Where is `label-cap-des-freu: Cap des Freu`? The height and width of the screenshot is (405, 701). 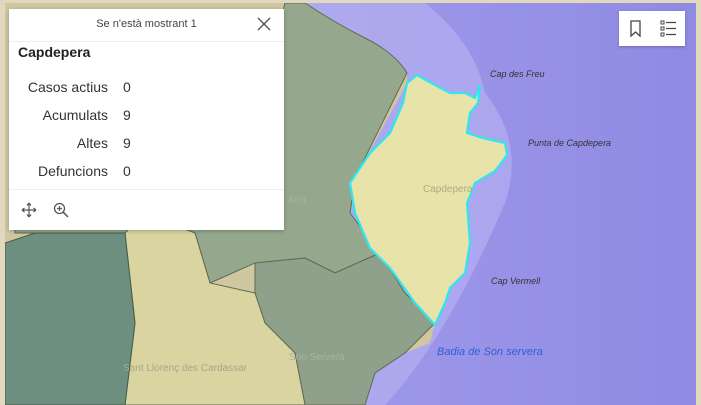
label-cap-des-freu: Cap des Freu is located at coordinates (517, 74).